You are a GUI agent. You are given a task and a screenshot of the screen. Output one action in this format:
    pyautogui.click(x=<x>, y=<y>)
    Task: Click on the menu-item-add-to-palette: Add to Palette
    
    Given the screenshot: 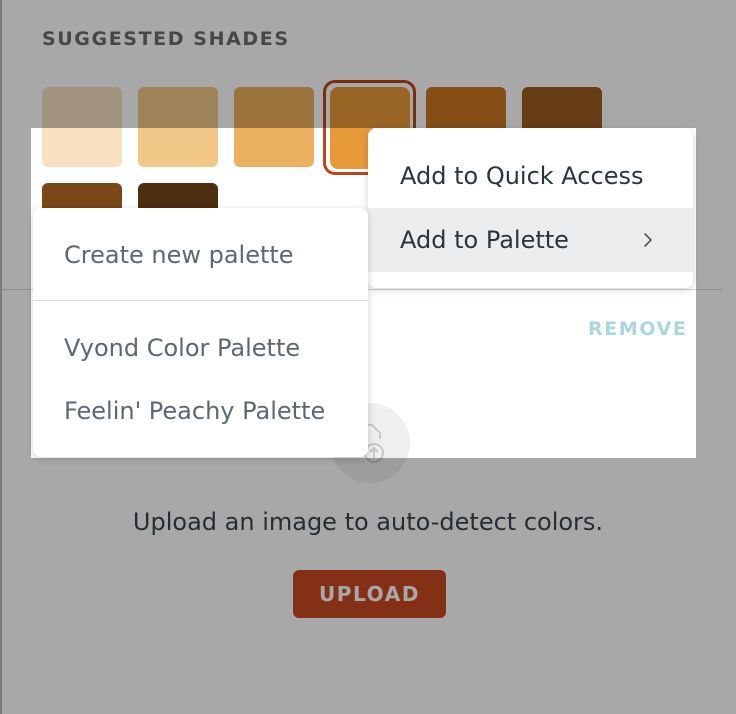 What is the action you would take?
    pyautogui.click(x=530, y=240)
    